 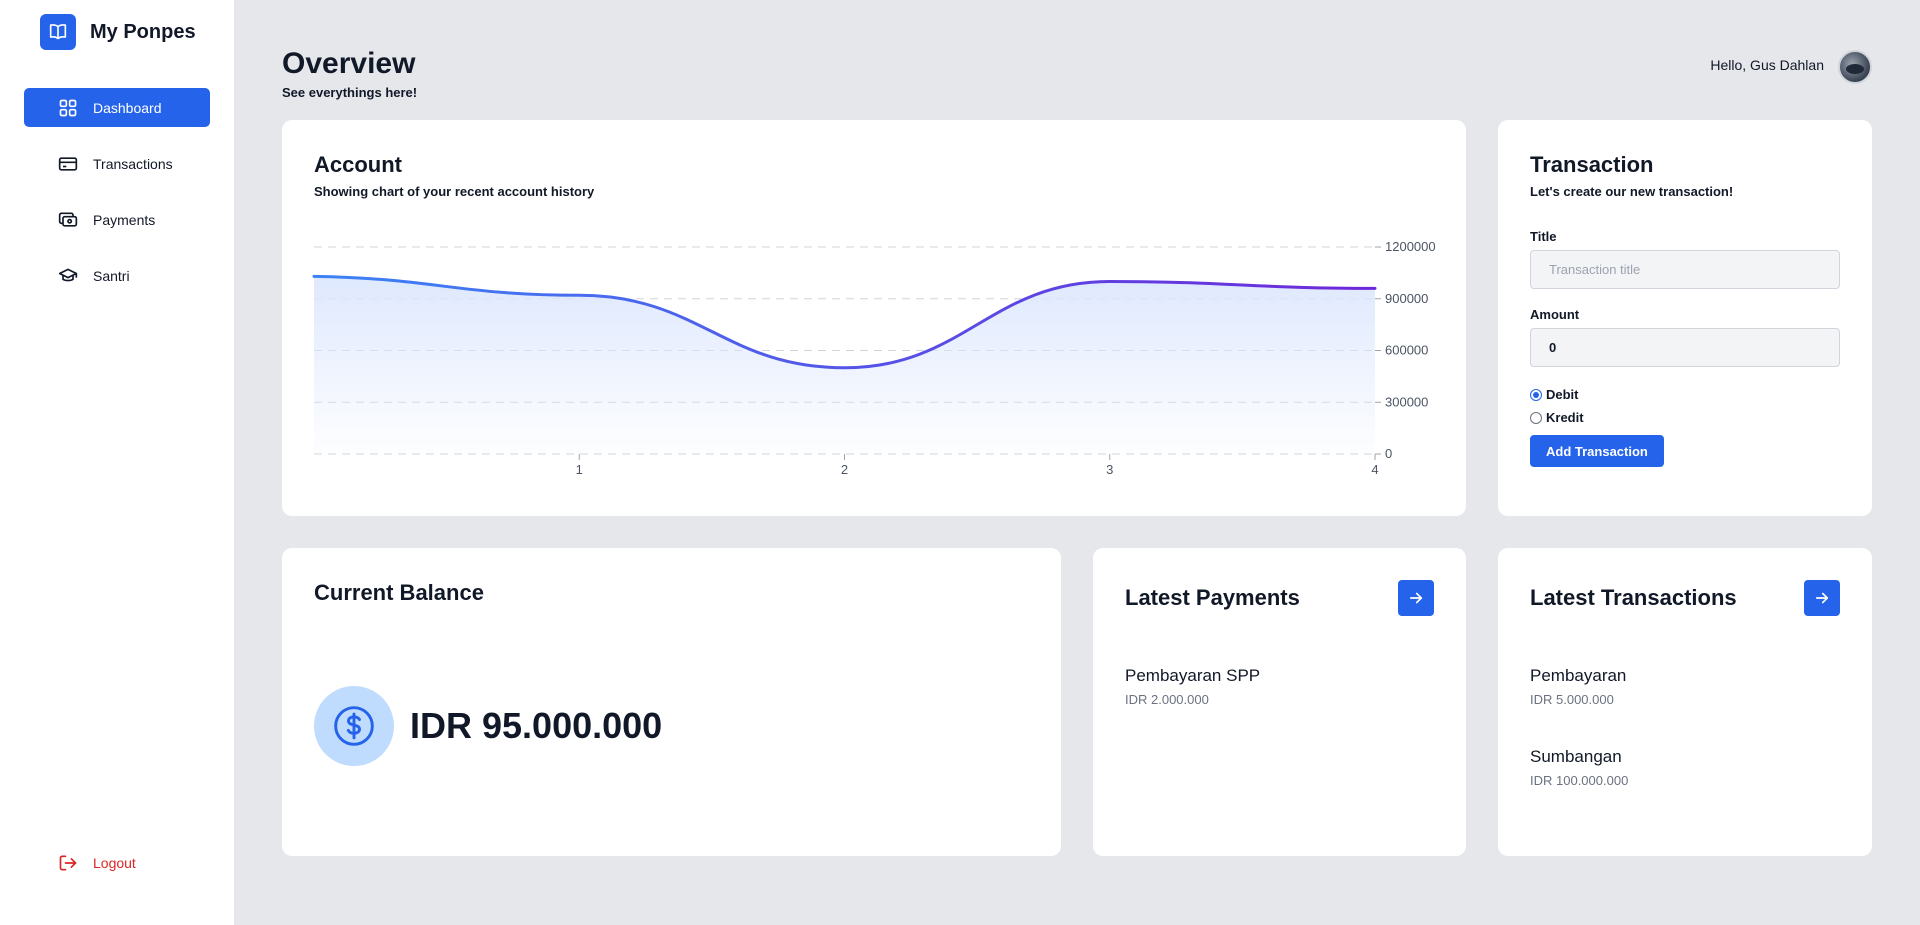 I want to click on radio-kredit: Kredit, so click(x=1685, y=417).